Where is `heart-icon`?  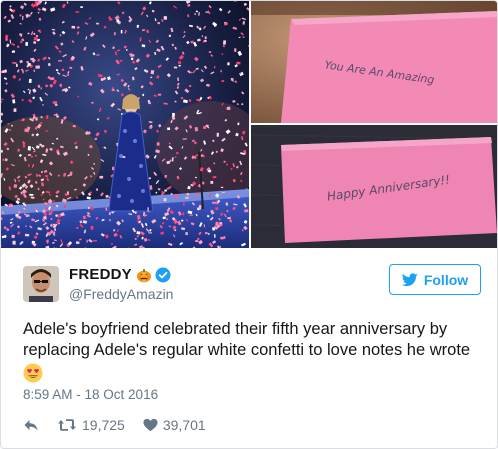 heart-icon is located at coordinates (150, 425).